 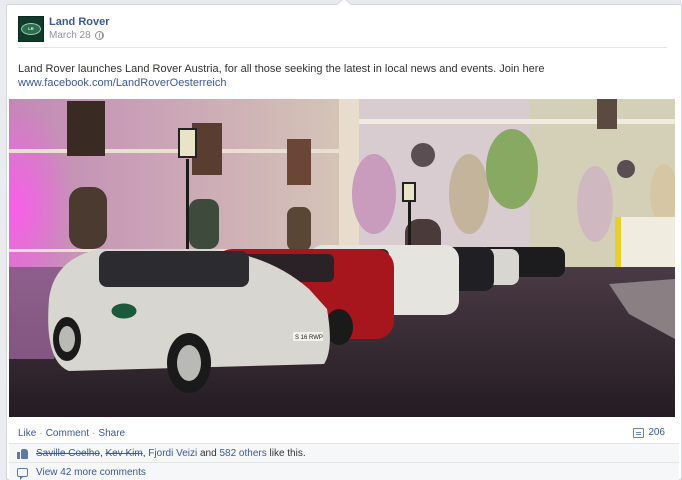 I want to click on view-more-comments-link: View 42 more comments, so click(x=91, y=472).